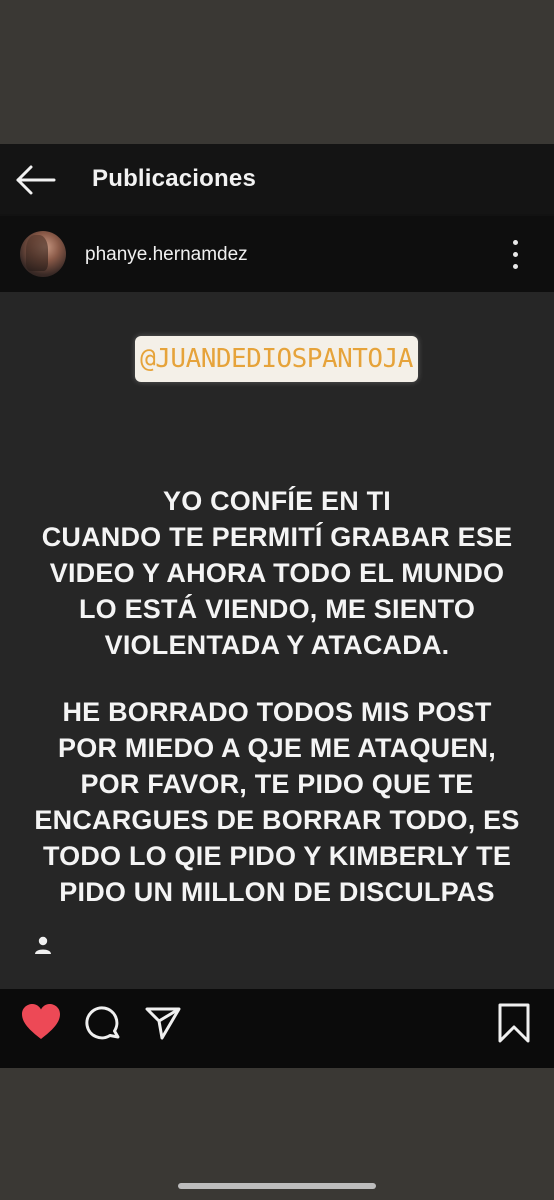  What do you see at coordinates (277, 784) in the screenshot?
I see `message-line: POR FAVOR, TE PIDO QUE TE` at bounding box center [277, 784].